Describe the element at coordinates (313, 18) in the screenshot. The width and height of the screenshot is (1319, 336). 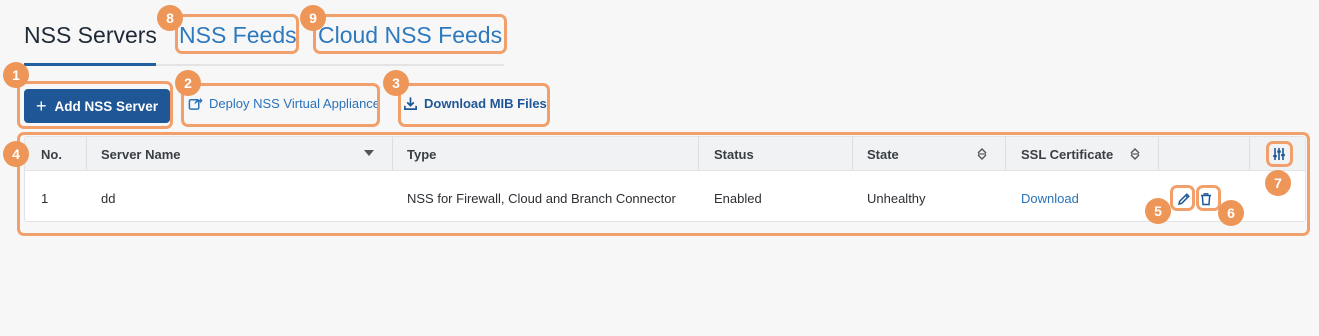
I see `callout-badge: 9` at that location.